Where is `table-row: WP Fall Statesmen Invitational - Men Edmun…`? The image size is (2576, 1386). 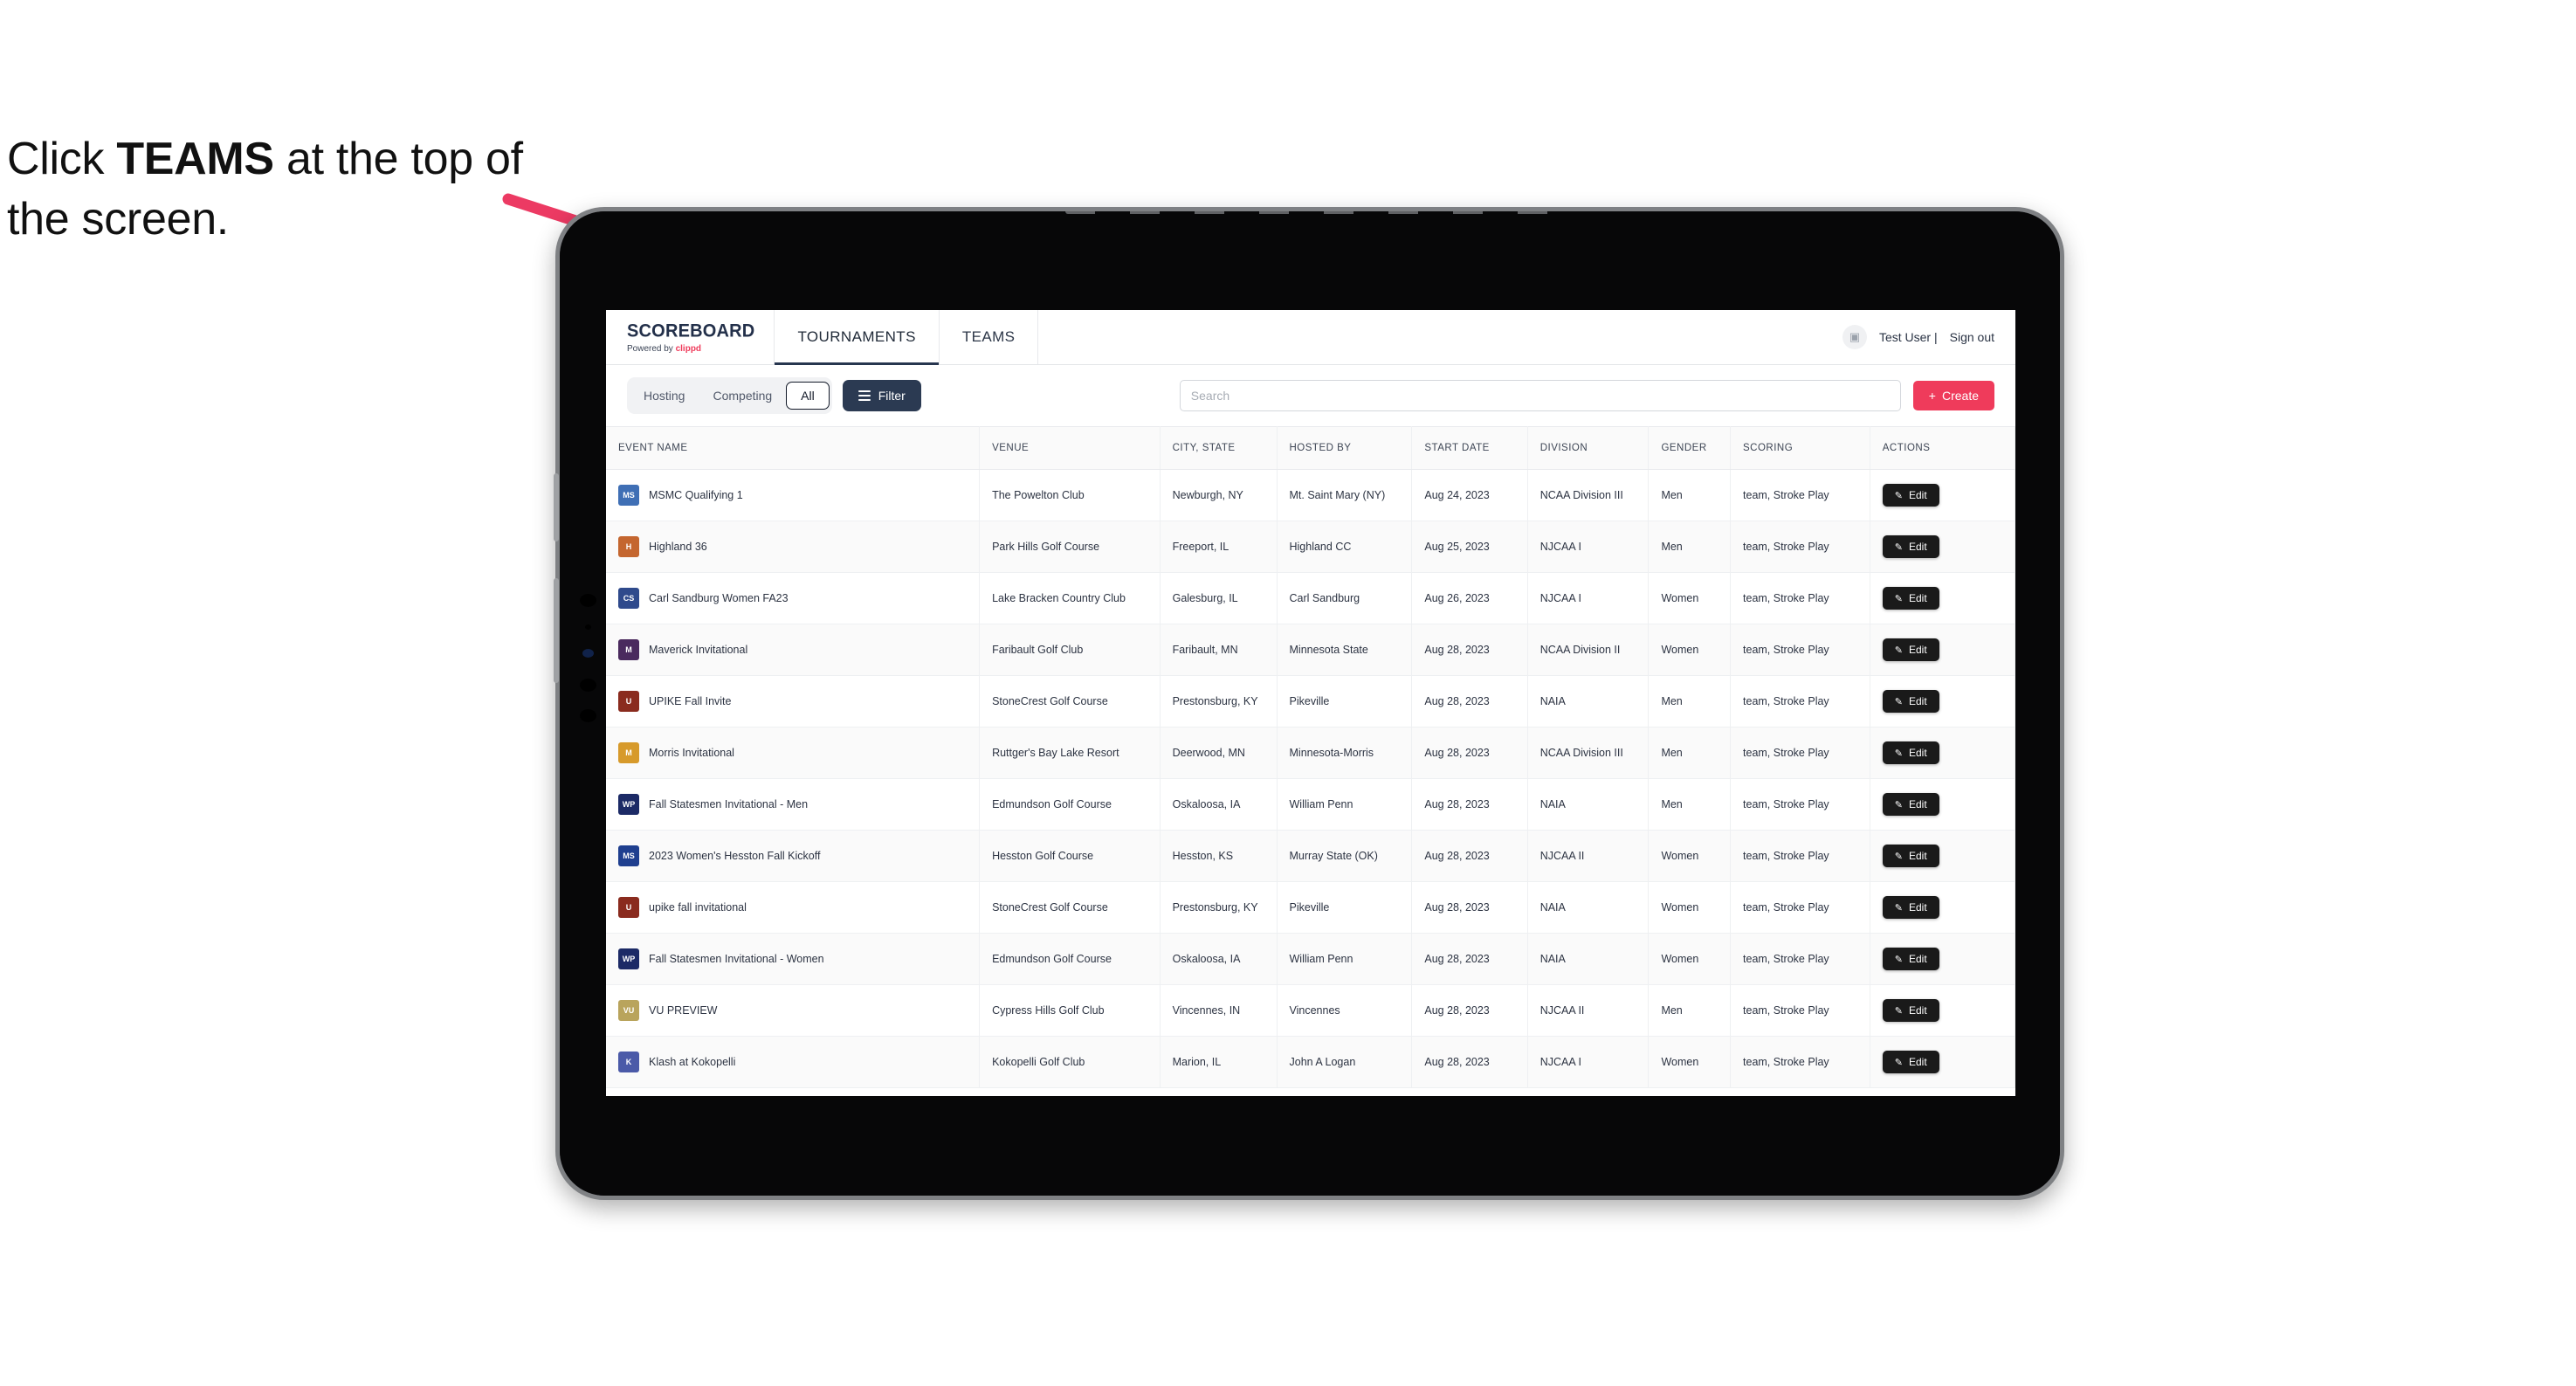 table-row: WP Fall Statesmen Invitational - Men Edmun… is located at coordinates (1310, 804).